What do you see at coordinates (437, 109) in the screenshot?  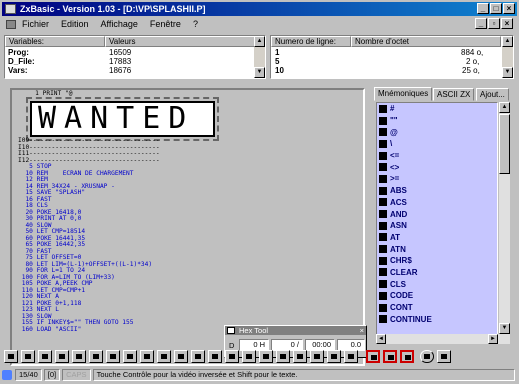 I see `keyword-item: #` at bounding box center [437, 109].